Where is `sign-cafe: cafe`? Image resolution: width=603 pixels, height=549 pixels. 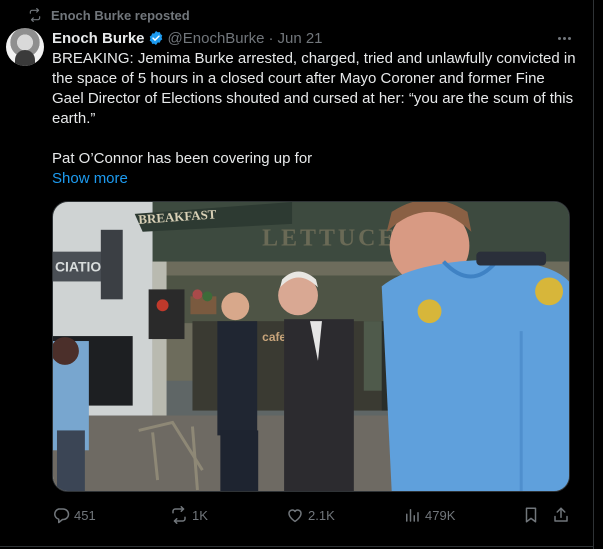 sign-cafe: cafe is located at coordinates (274, 337).